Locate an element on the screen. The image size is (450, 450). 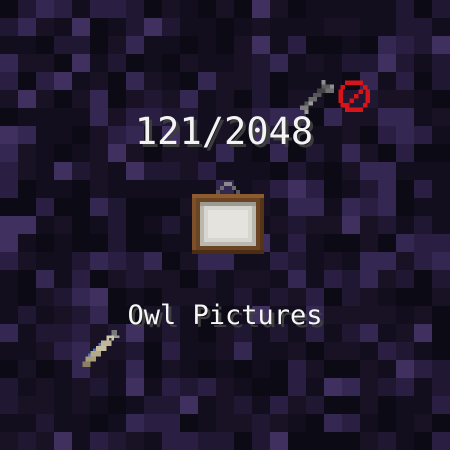
painting-icon is located at coordinates (228, 218).